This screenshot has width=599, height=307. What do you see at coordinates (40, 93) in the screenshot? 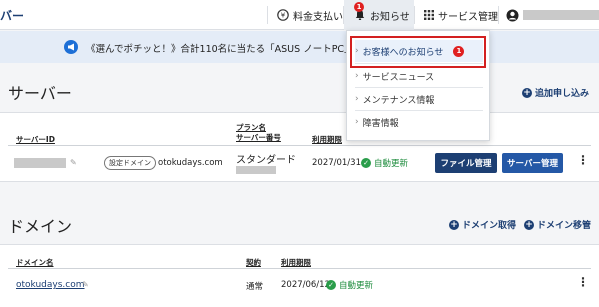
I see `server-section-title: サーバー` at bounding box center [40, 93].